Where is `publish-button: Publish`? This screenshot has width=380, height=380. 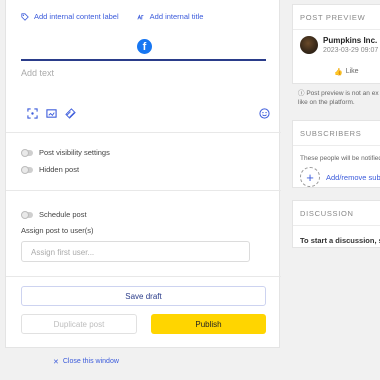 publish-button: Publish is located at coordinates (208, 324).